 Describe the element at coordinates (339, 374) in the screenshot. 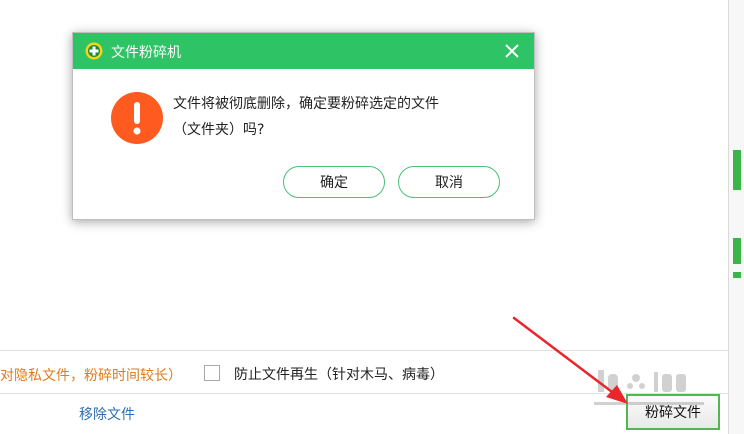

I see `prevent-regen-label: 防止文件再生（针对木马、病毒）` at that location.